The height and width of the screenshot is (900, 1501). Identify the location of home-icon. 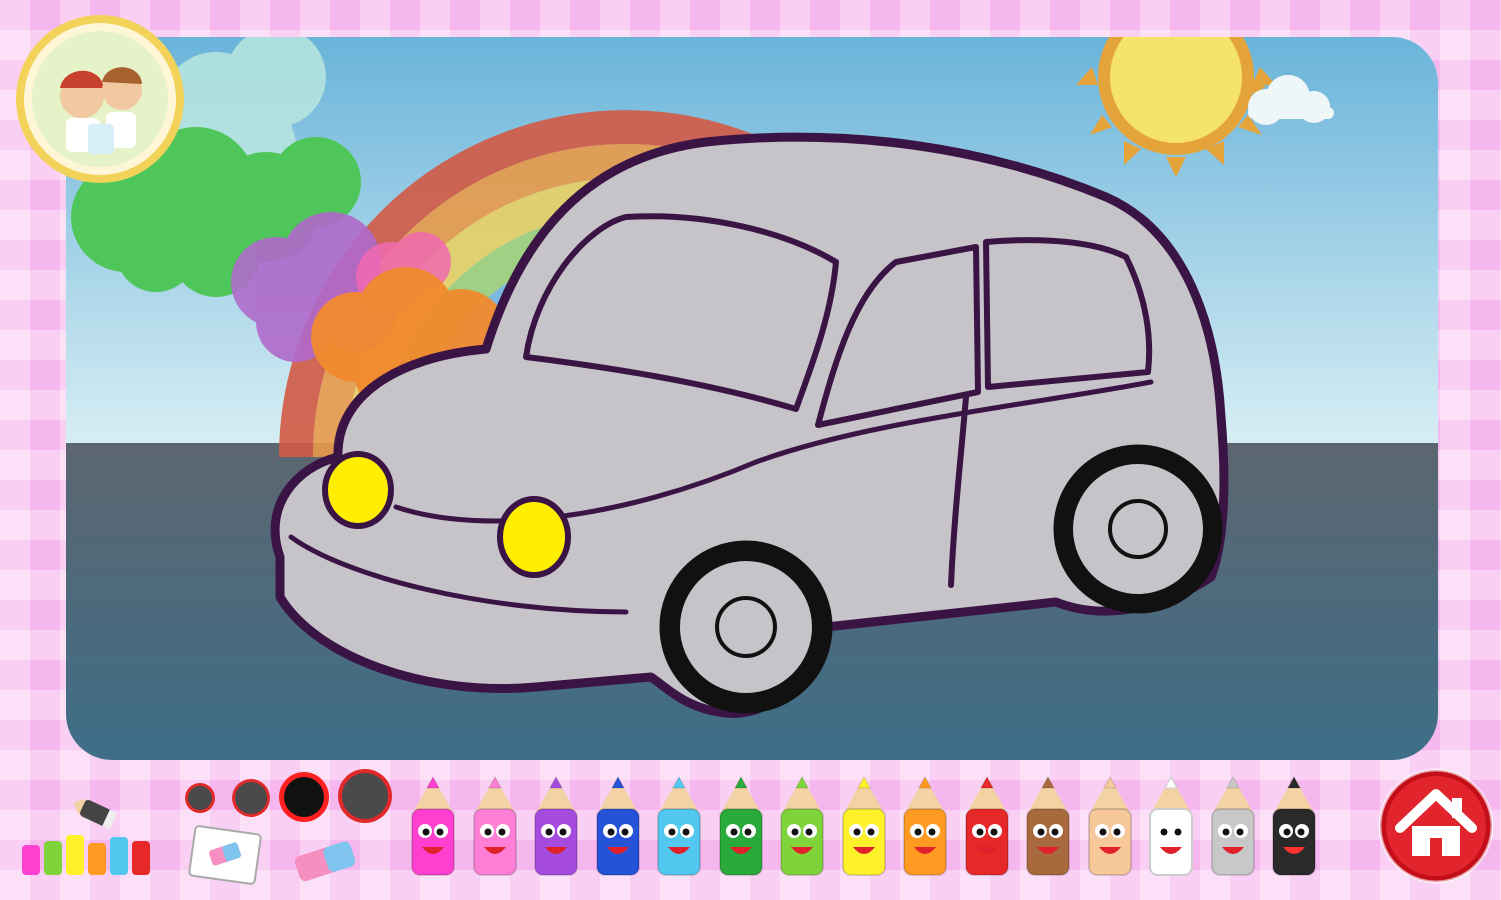
(1436, 826).